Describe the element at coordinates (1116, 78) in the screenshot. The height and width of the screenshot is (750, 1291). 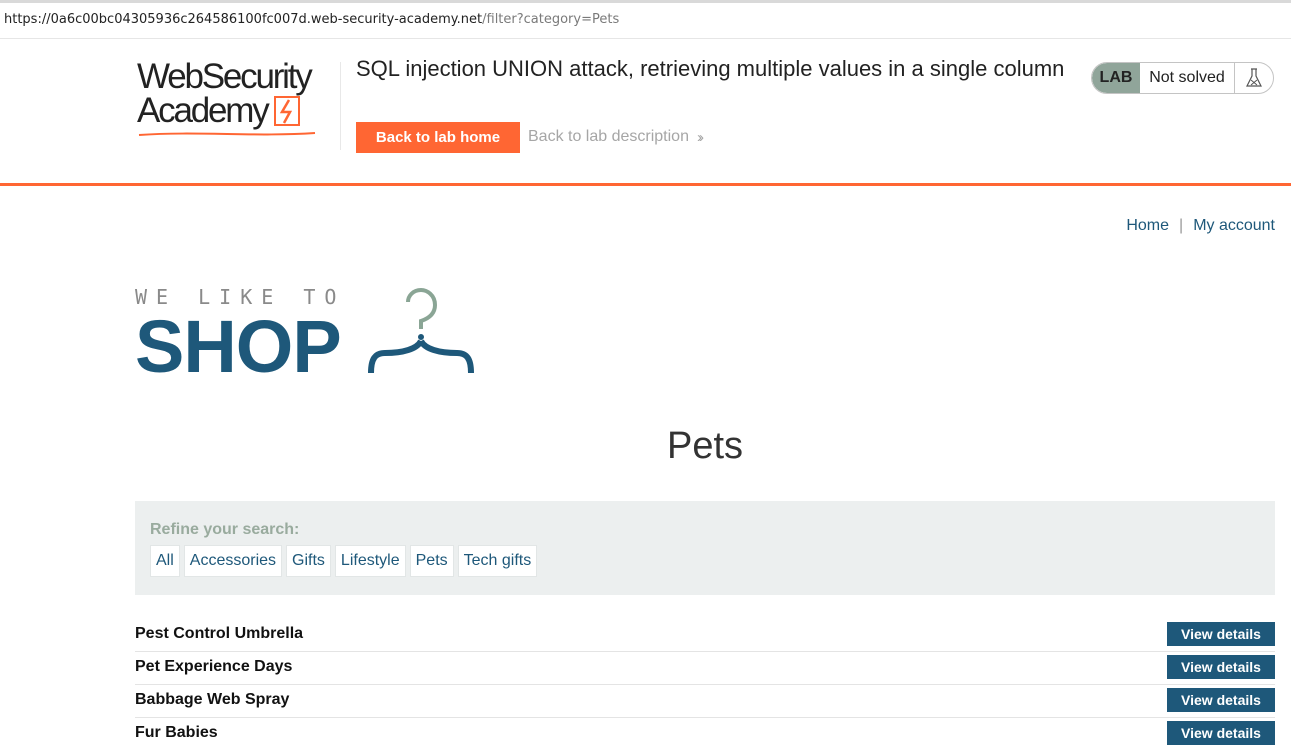
I see `lab-badge: LAB` at that location.